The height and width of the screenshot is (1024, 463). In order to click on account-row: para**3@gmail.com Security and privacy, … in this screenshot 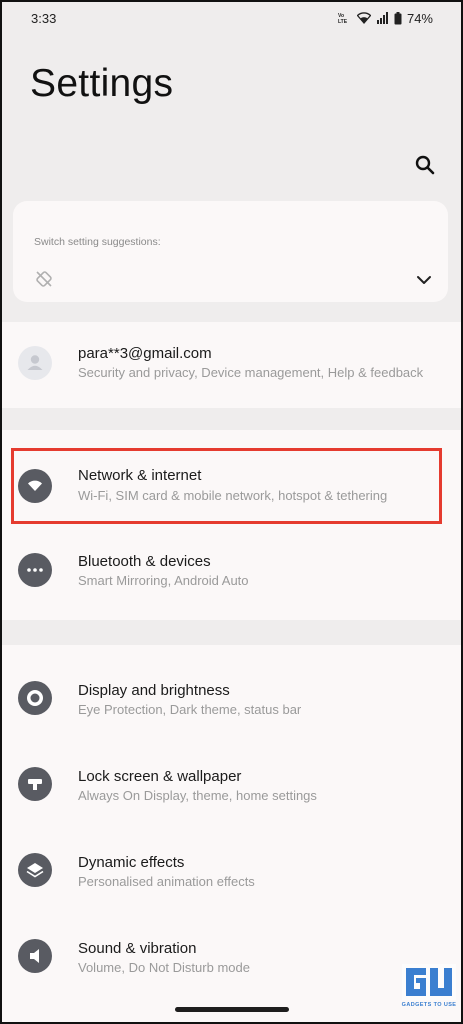, I will do `click(231, 363)`.